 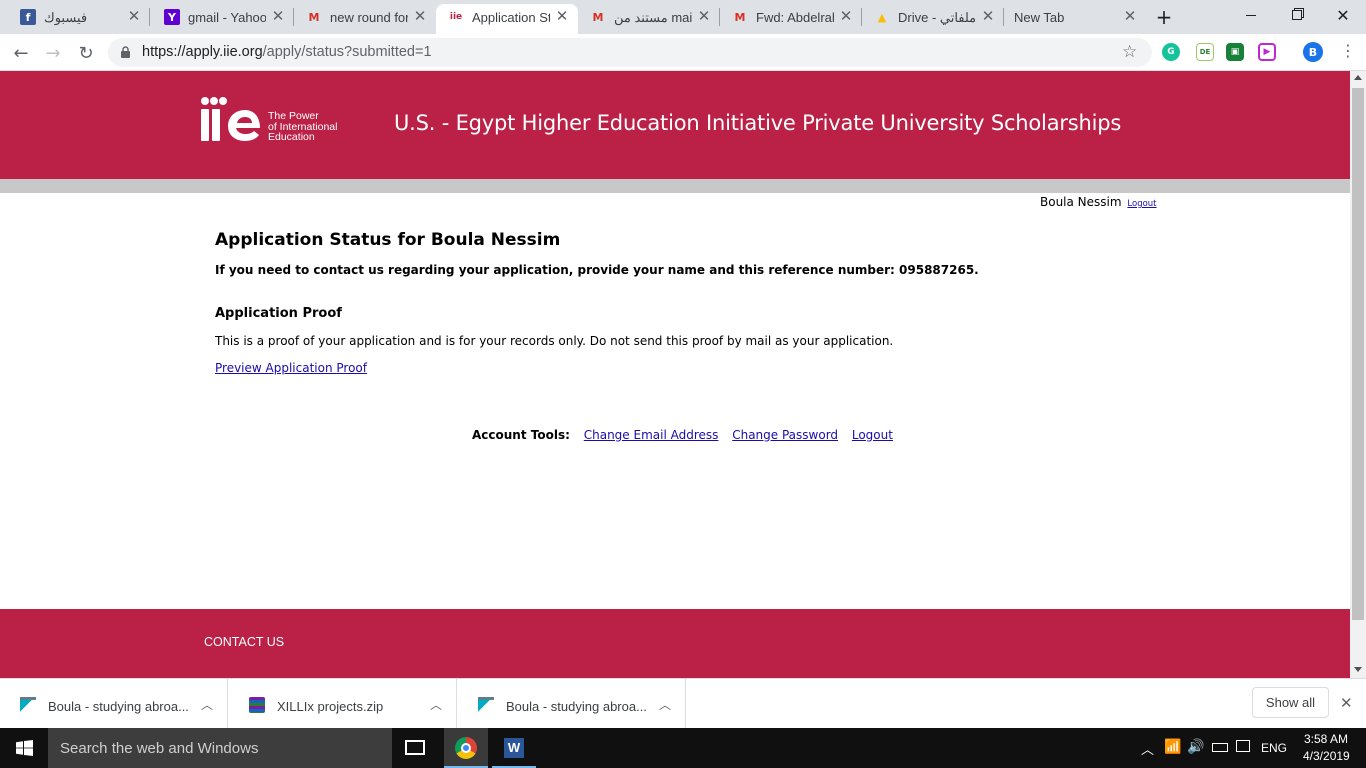 I want to click on user-info: Boula Nessim Logout, so click(x=1098, y=202).